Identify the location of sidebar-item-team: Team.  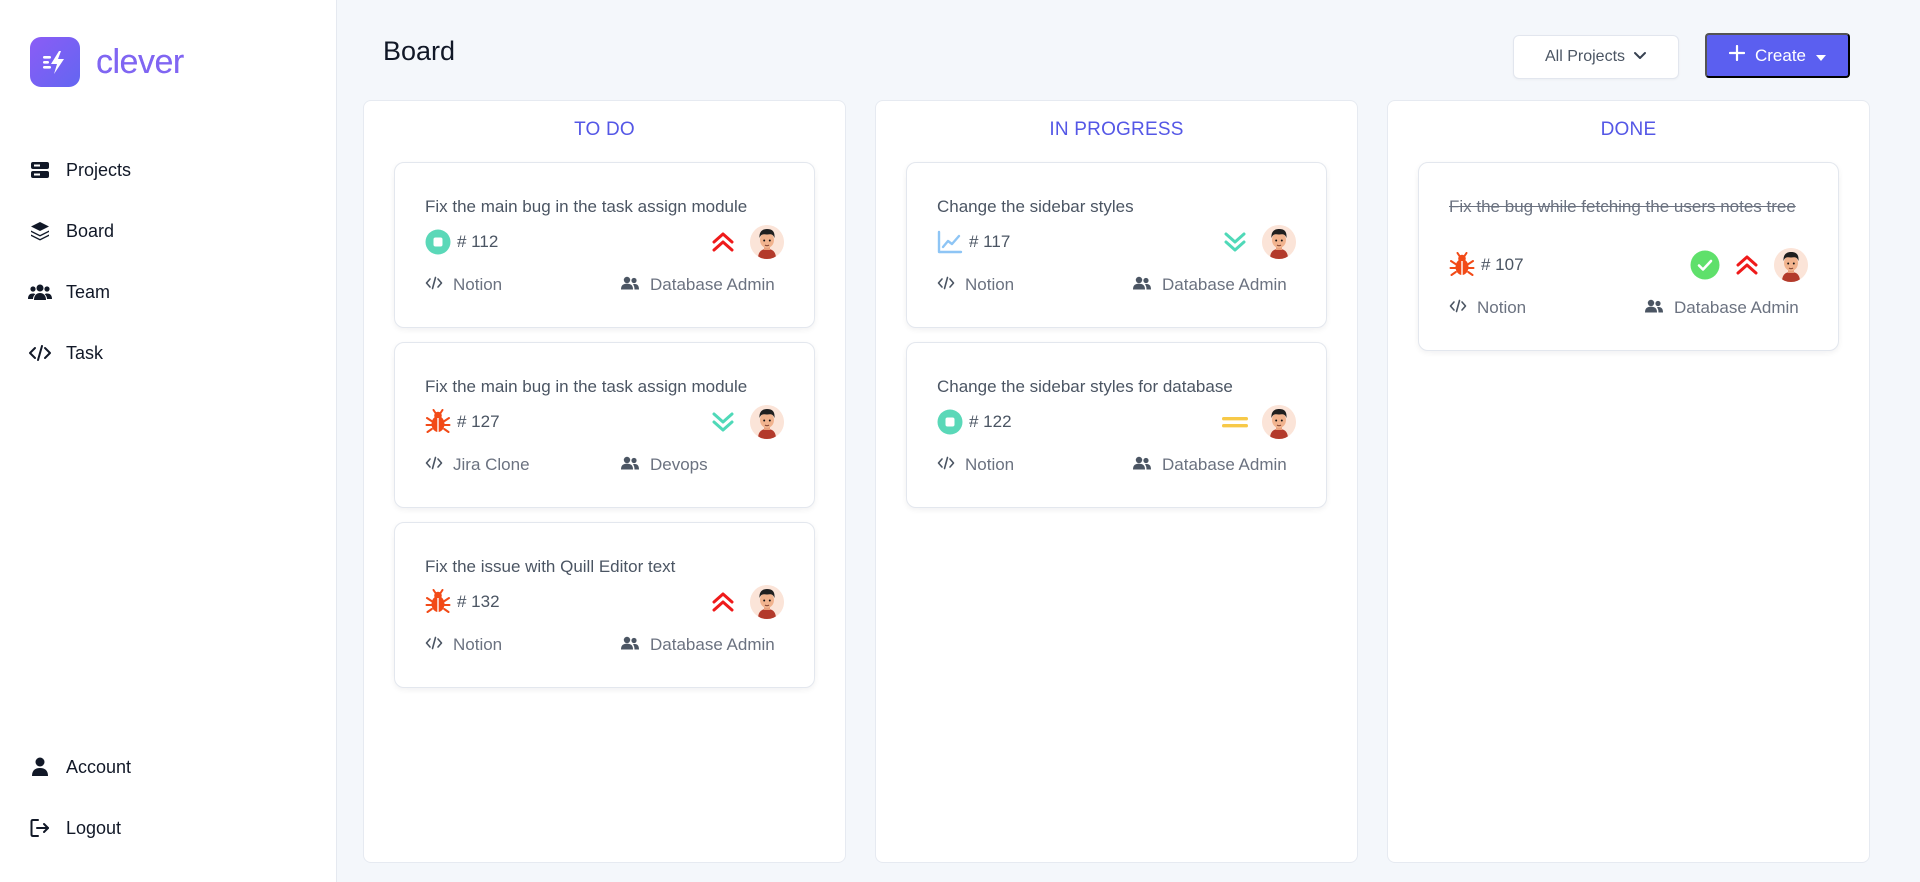
(69, 292).